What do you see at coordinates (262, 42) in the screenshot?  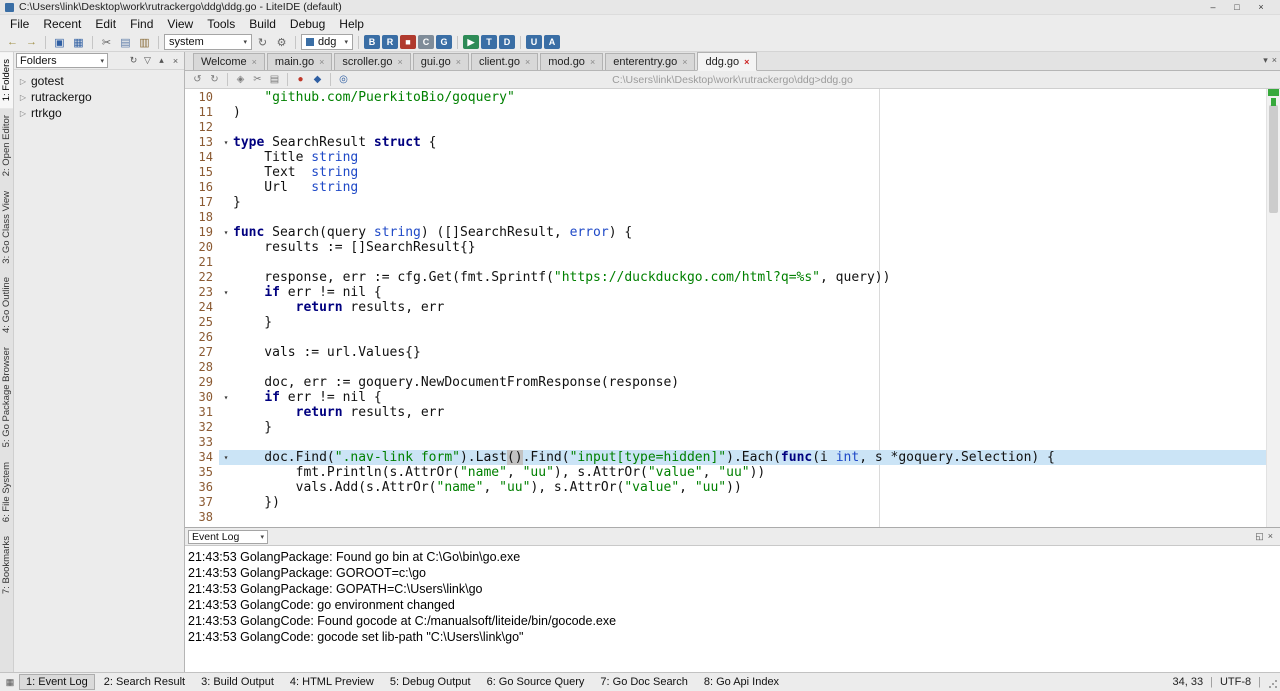 I see `reload-env-icon: ↻` at bounding box center [262, 42].